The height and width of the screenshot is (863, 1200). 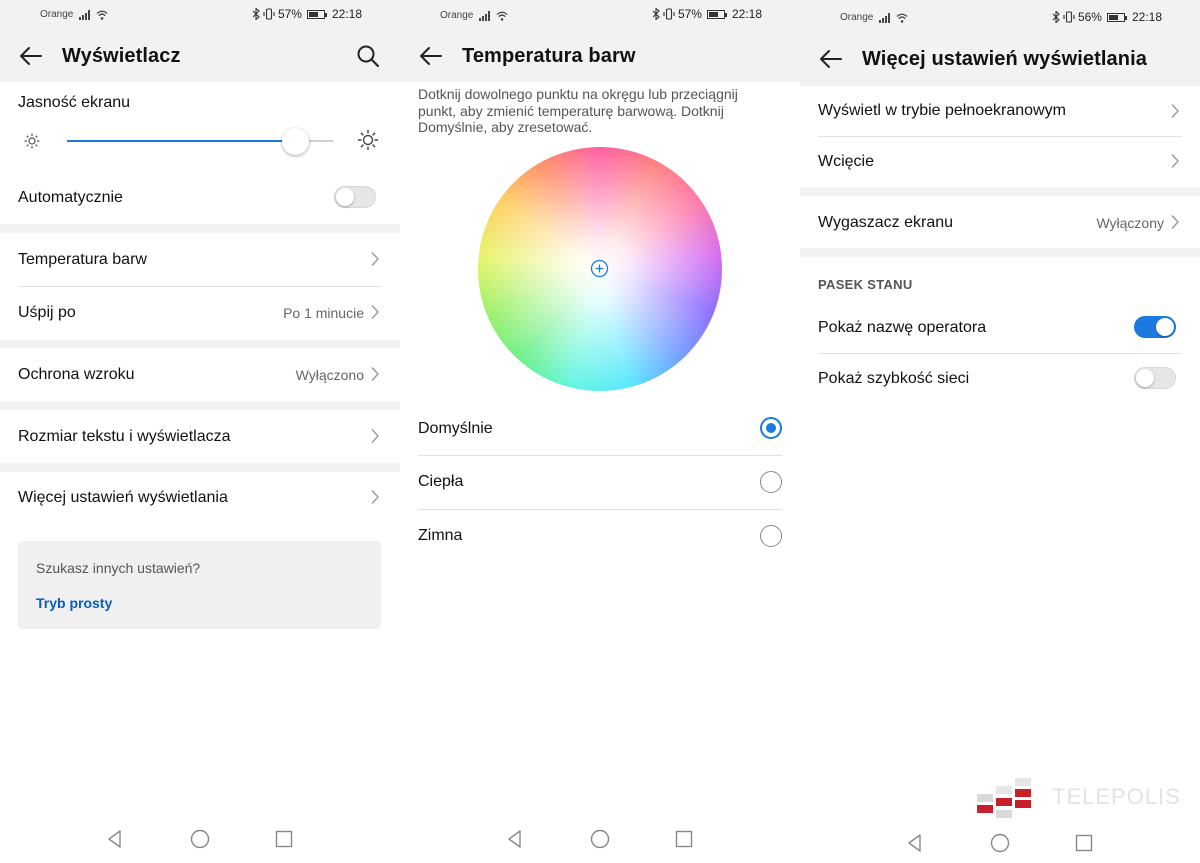 What do you see at coordinates (200, 259) in the screenshot?
I see `settings-item-color-temperature: Temperatura barw` at bounding box center [200, 259].